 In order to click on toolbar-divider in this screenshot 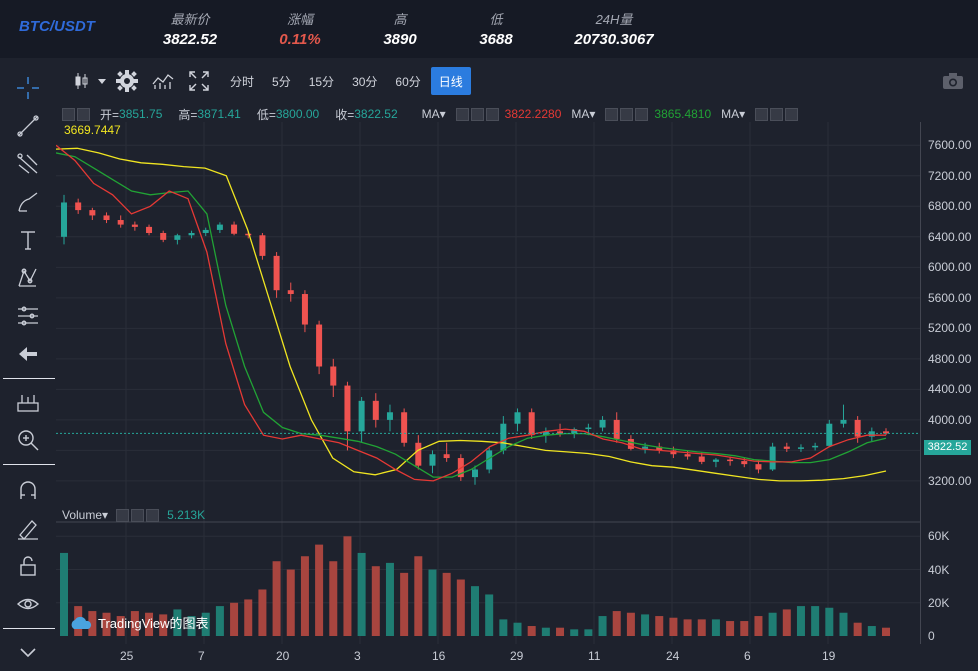, I will do `click(29, 464)`.